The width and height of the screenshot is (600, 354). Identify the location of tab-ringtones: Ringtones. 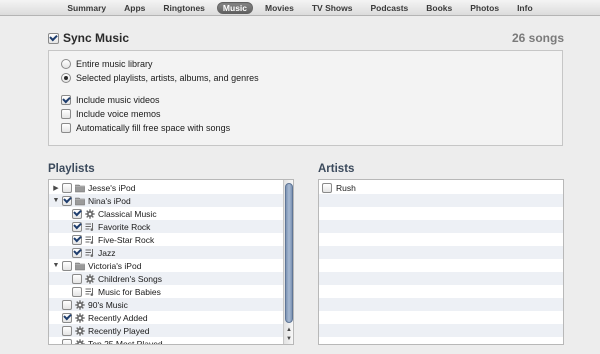
(184, 8).